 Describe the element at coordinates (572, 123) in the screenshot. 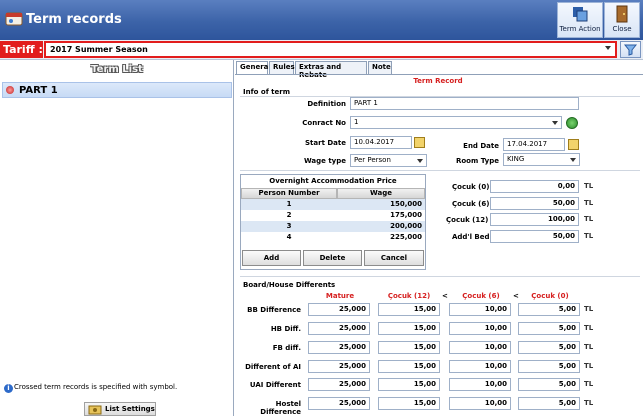

I see `refresh-icon` at that location.